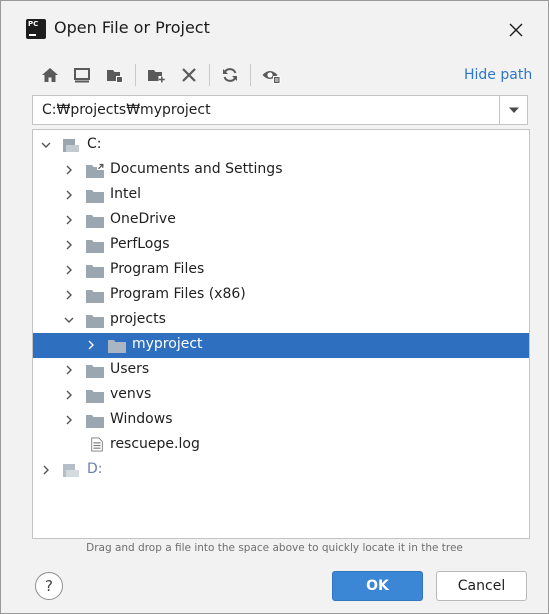 Image resolution: width=549 pixels, height=614 pixels. I want to click on tree-label-drive-d: D:, so click(95, 469).